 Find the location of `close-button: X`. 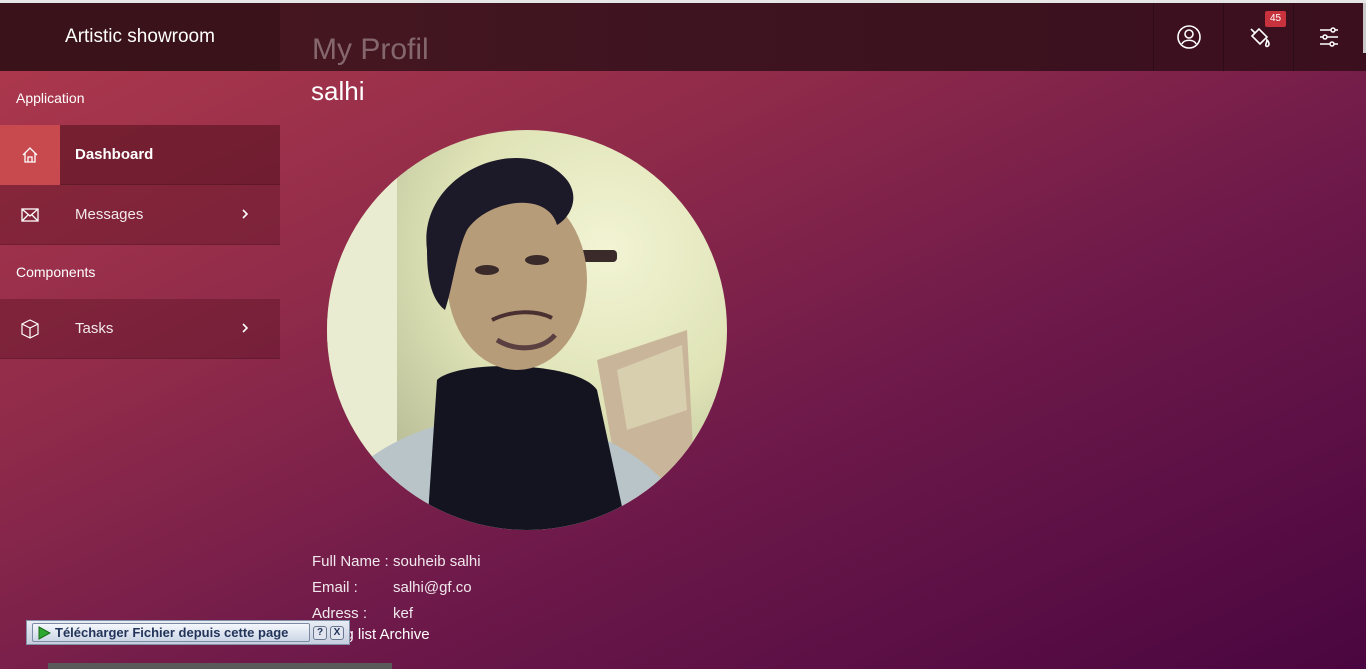

close-button: X is located at coordinates (337, 632).